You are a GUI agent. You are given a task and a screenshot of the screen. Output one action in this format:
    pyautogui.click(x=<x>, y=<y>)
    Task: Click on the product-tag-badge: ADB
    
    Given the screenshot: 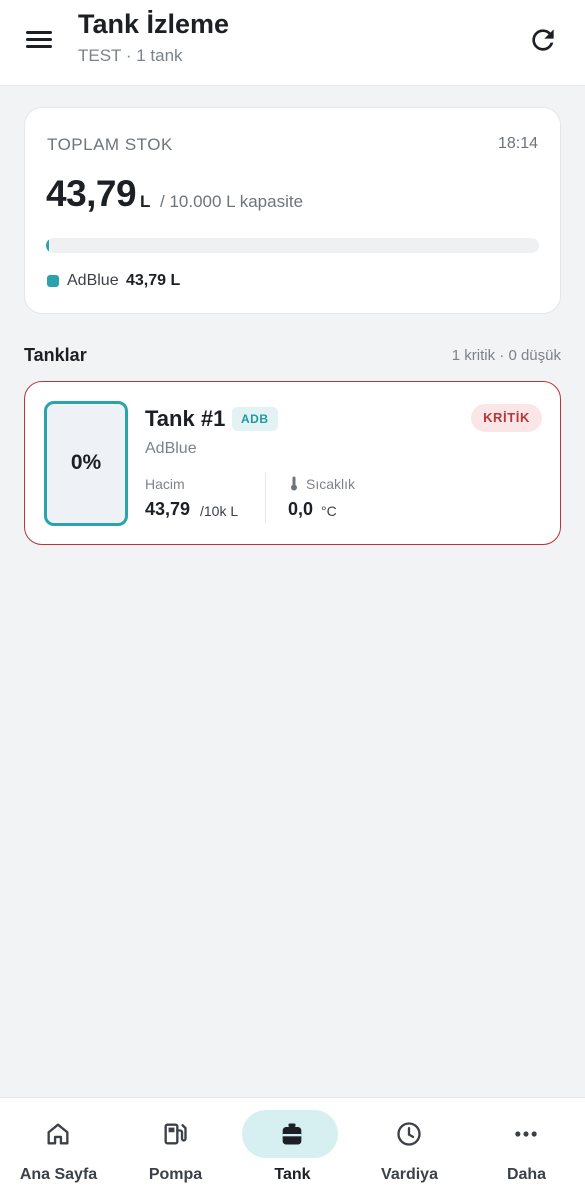 What is the action you would take?
    pyautogui.click(x=255, y=419)
    